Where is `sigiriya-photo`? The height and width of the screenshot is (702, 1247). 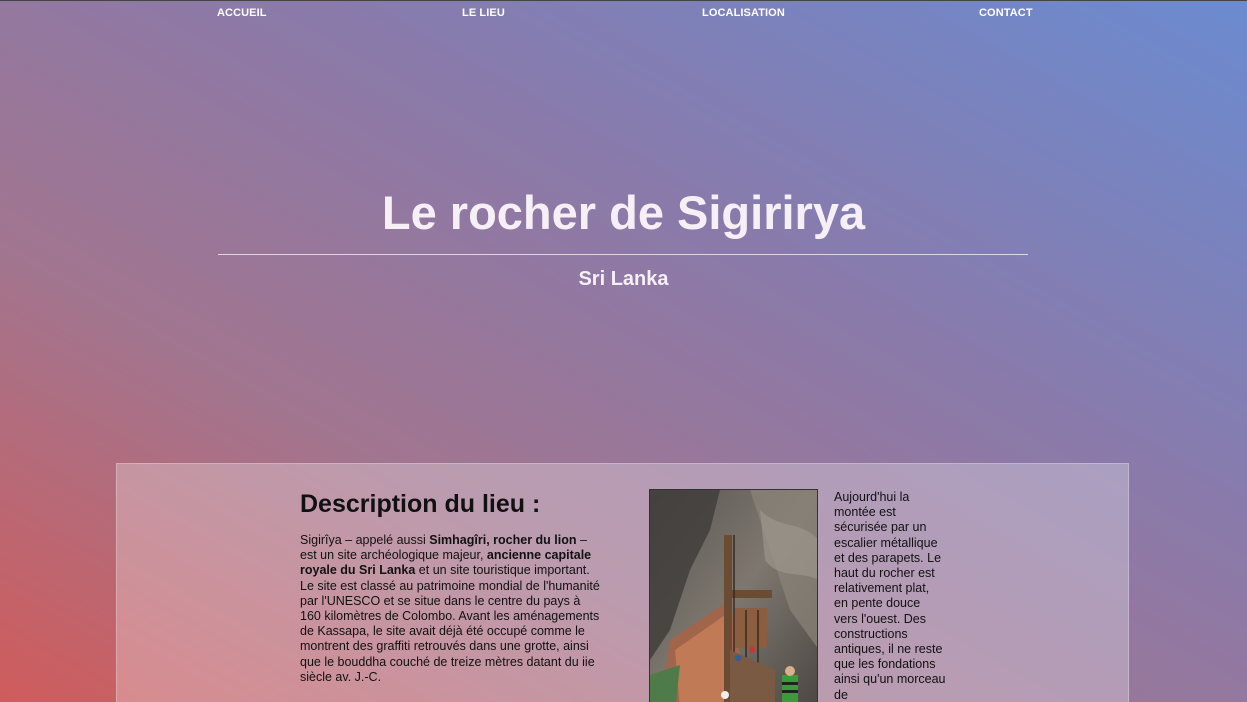 sigiriya-photo is located at coordinates (733, 595).